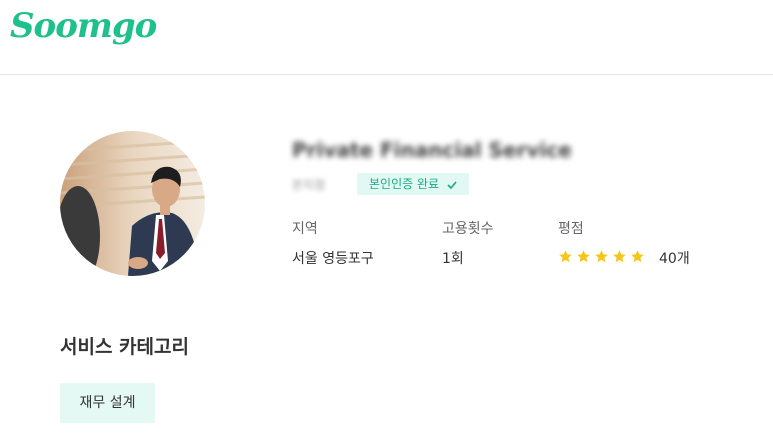  Describe the element at coordinates (432, 150) in the screenshot. I see `pro-name: Private Financial Service` at that location.